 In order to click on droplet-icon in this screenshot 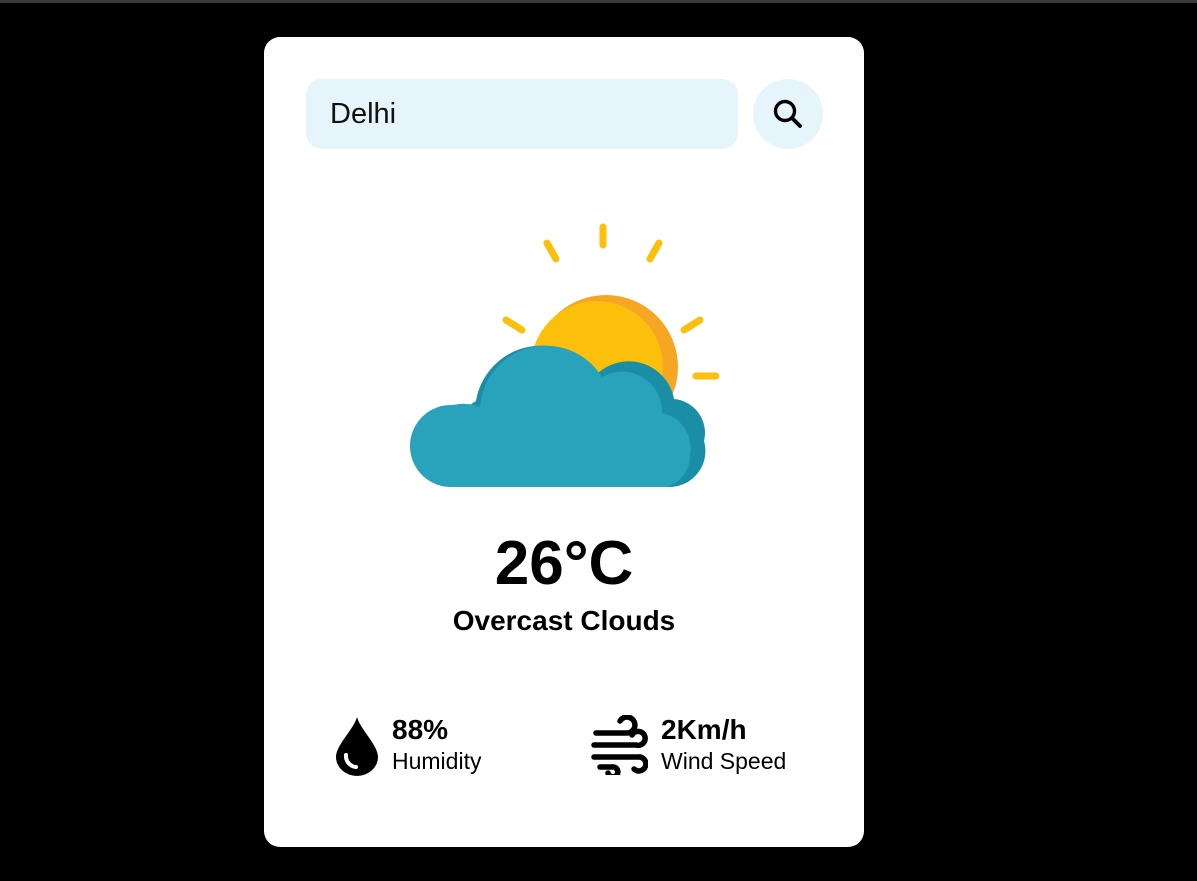, I will do `click(357, 746)`.